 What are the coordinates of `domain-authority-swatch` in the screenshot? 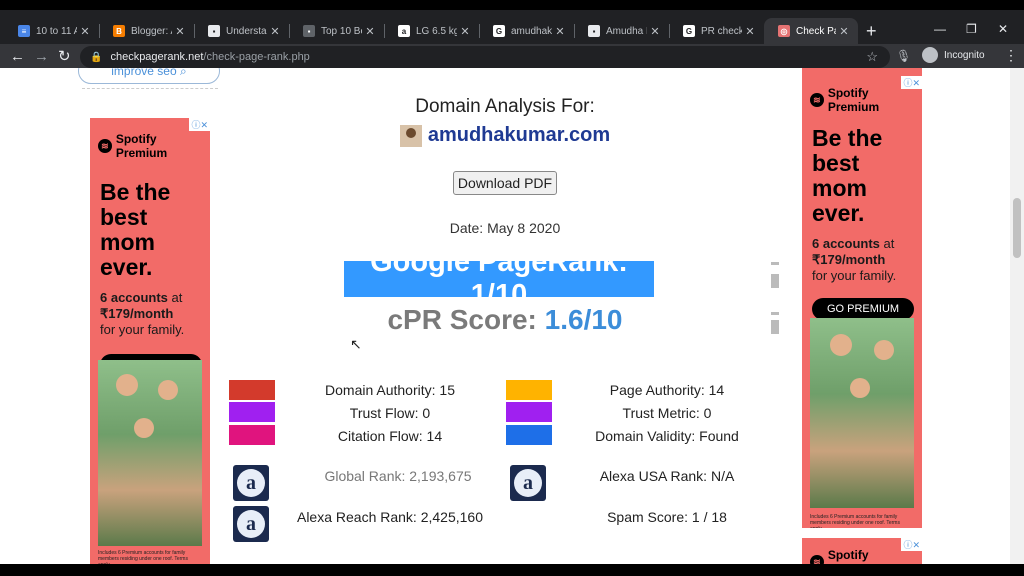 It's located at (252, 390).